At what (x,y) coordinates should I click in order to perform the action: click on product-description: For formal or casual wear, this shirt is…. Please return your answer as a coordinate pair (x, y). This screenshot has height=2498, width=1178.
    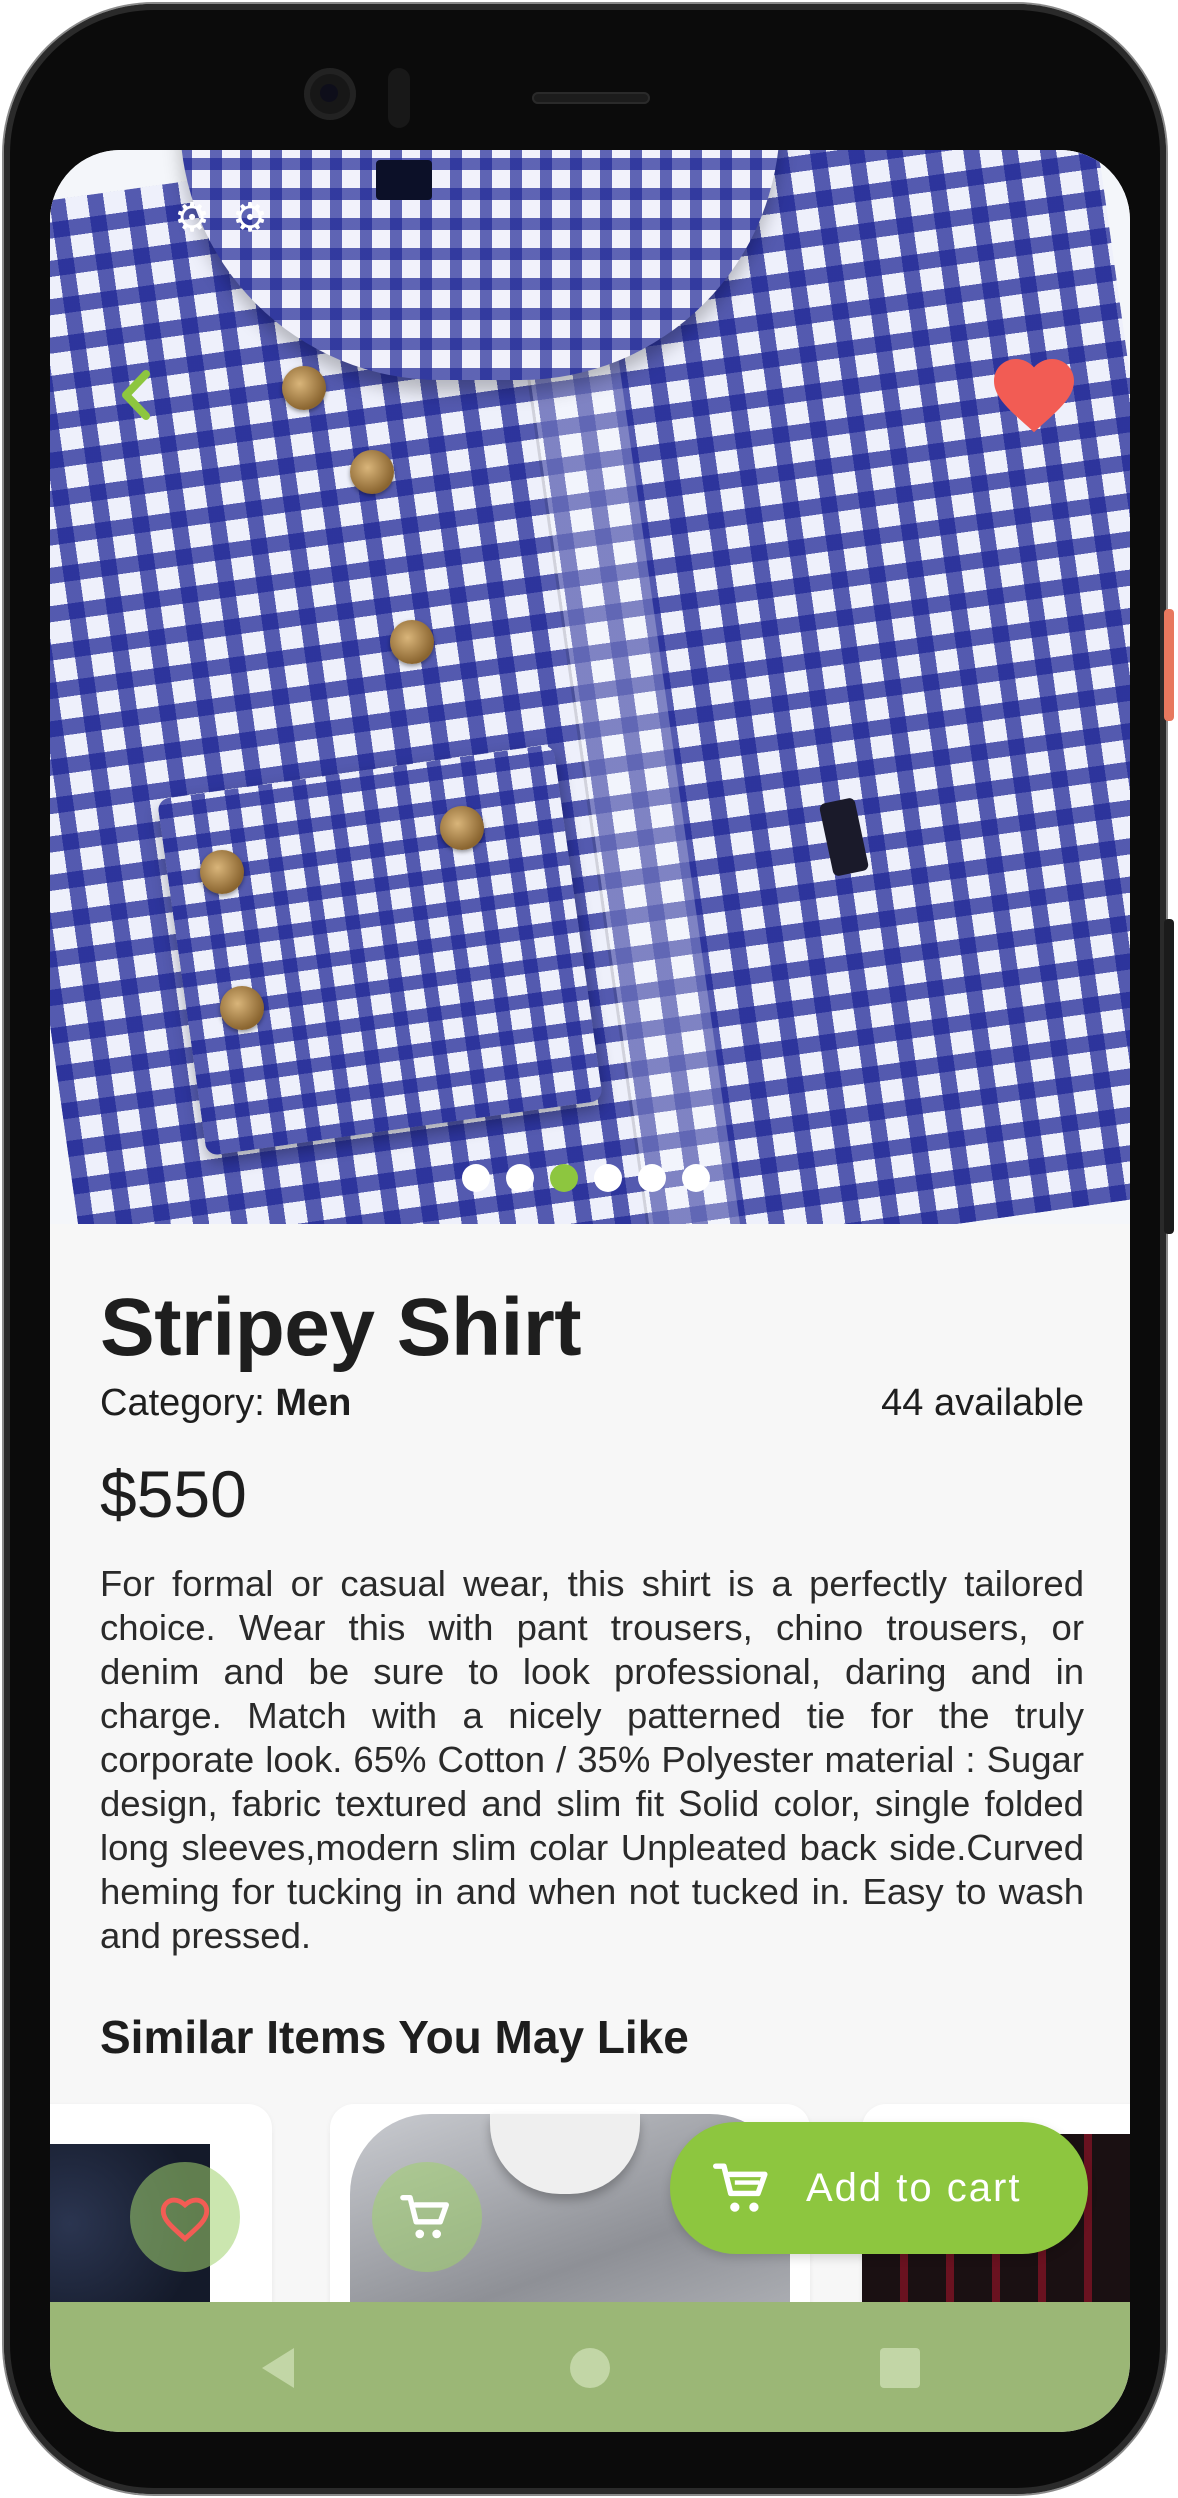
    Looking at the image, I should click on (592, 1759).